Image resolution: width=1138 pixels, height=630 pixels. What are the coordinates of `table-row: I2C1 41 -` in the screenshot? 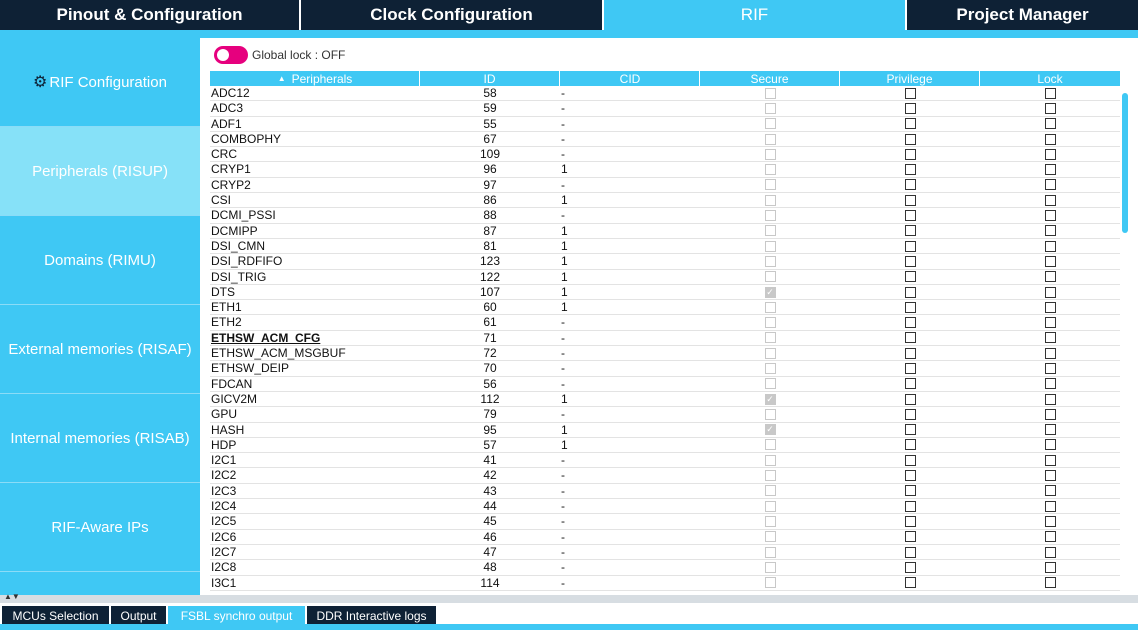 It's located at (665, 461).